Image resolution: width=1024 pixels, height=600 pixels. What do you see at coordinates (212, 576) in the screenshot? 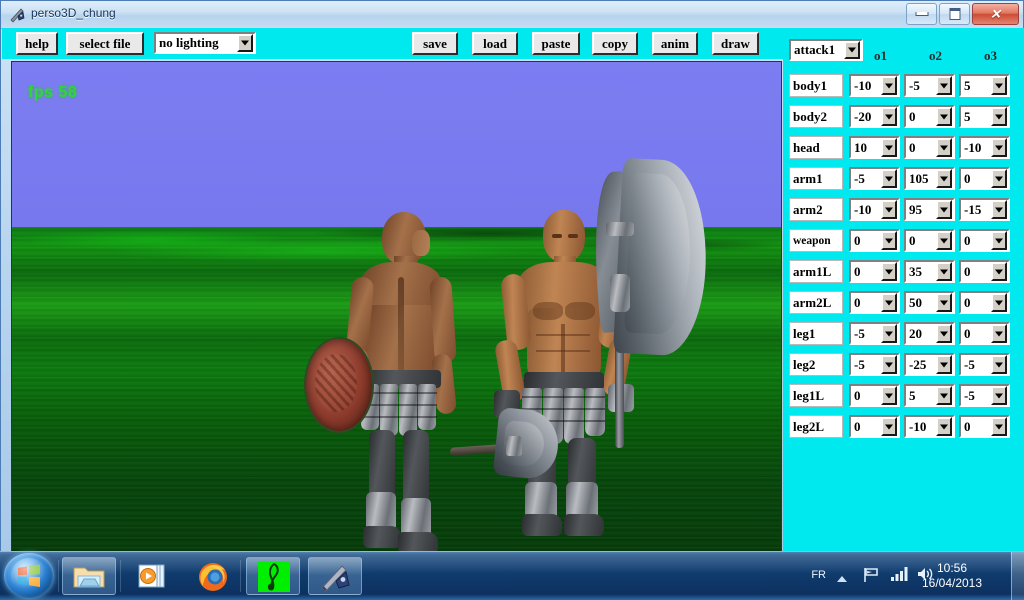
I see `taskbar-item-firefox` at bounding box center [212, 576].